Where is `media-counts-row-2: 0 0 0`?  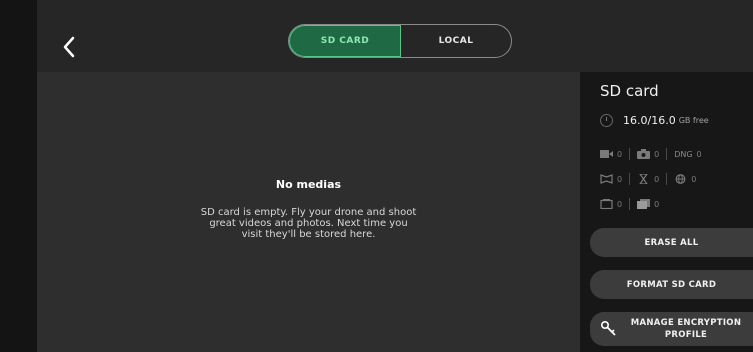
media-counts-row-2: 0 0 0 is located at coordinates (648, 179).